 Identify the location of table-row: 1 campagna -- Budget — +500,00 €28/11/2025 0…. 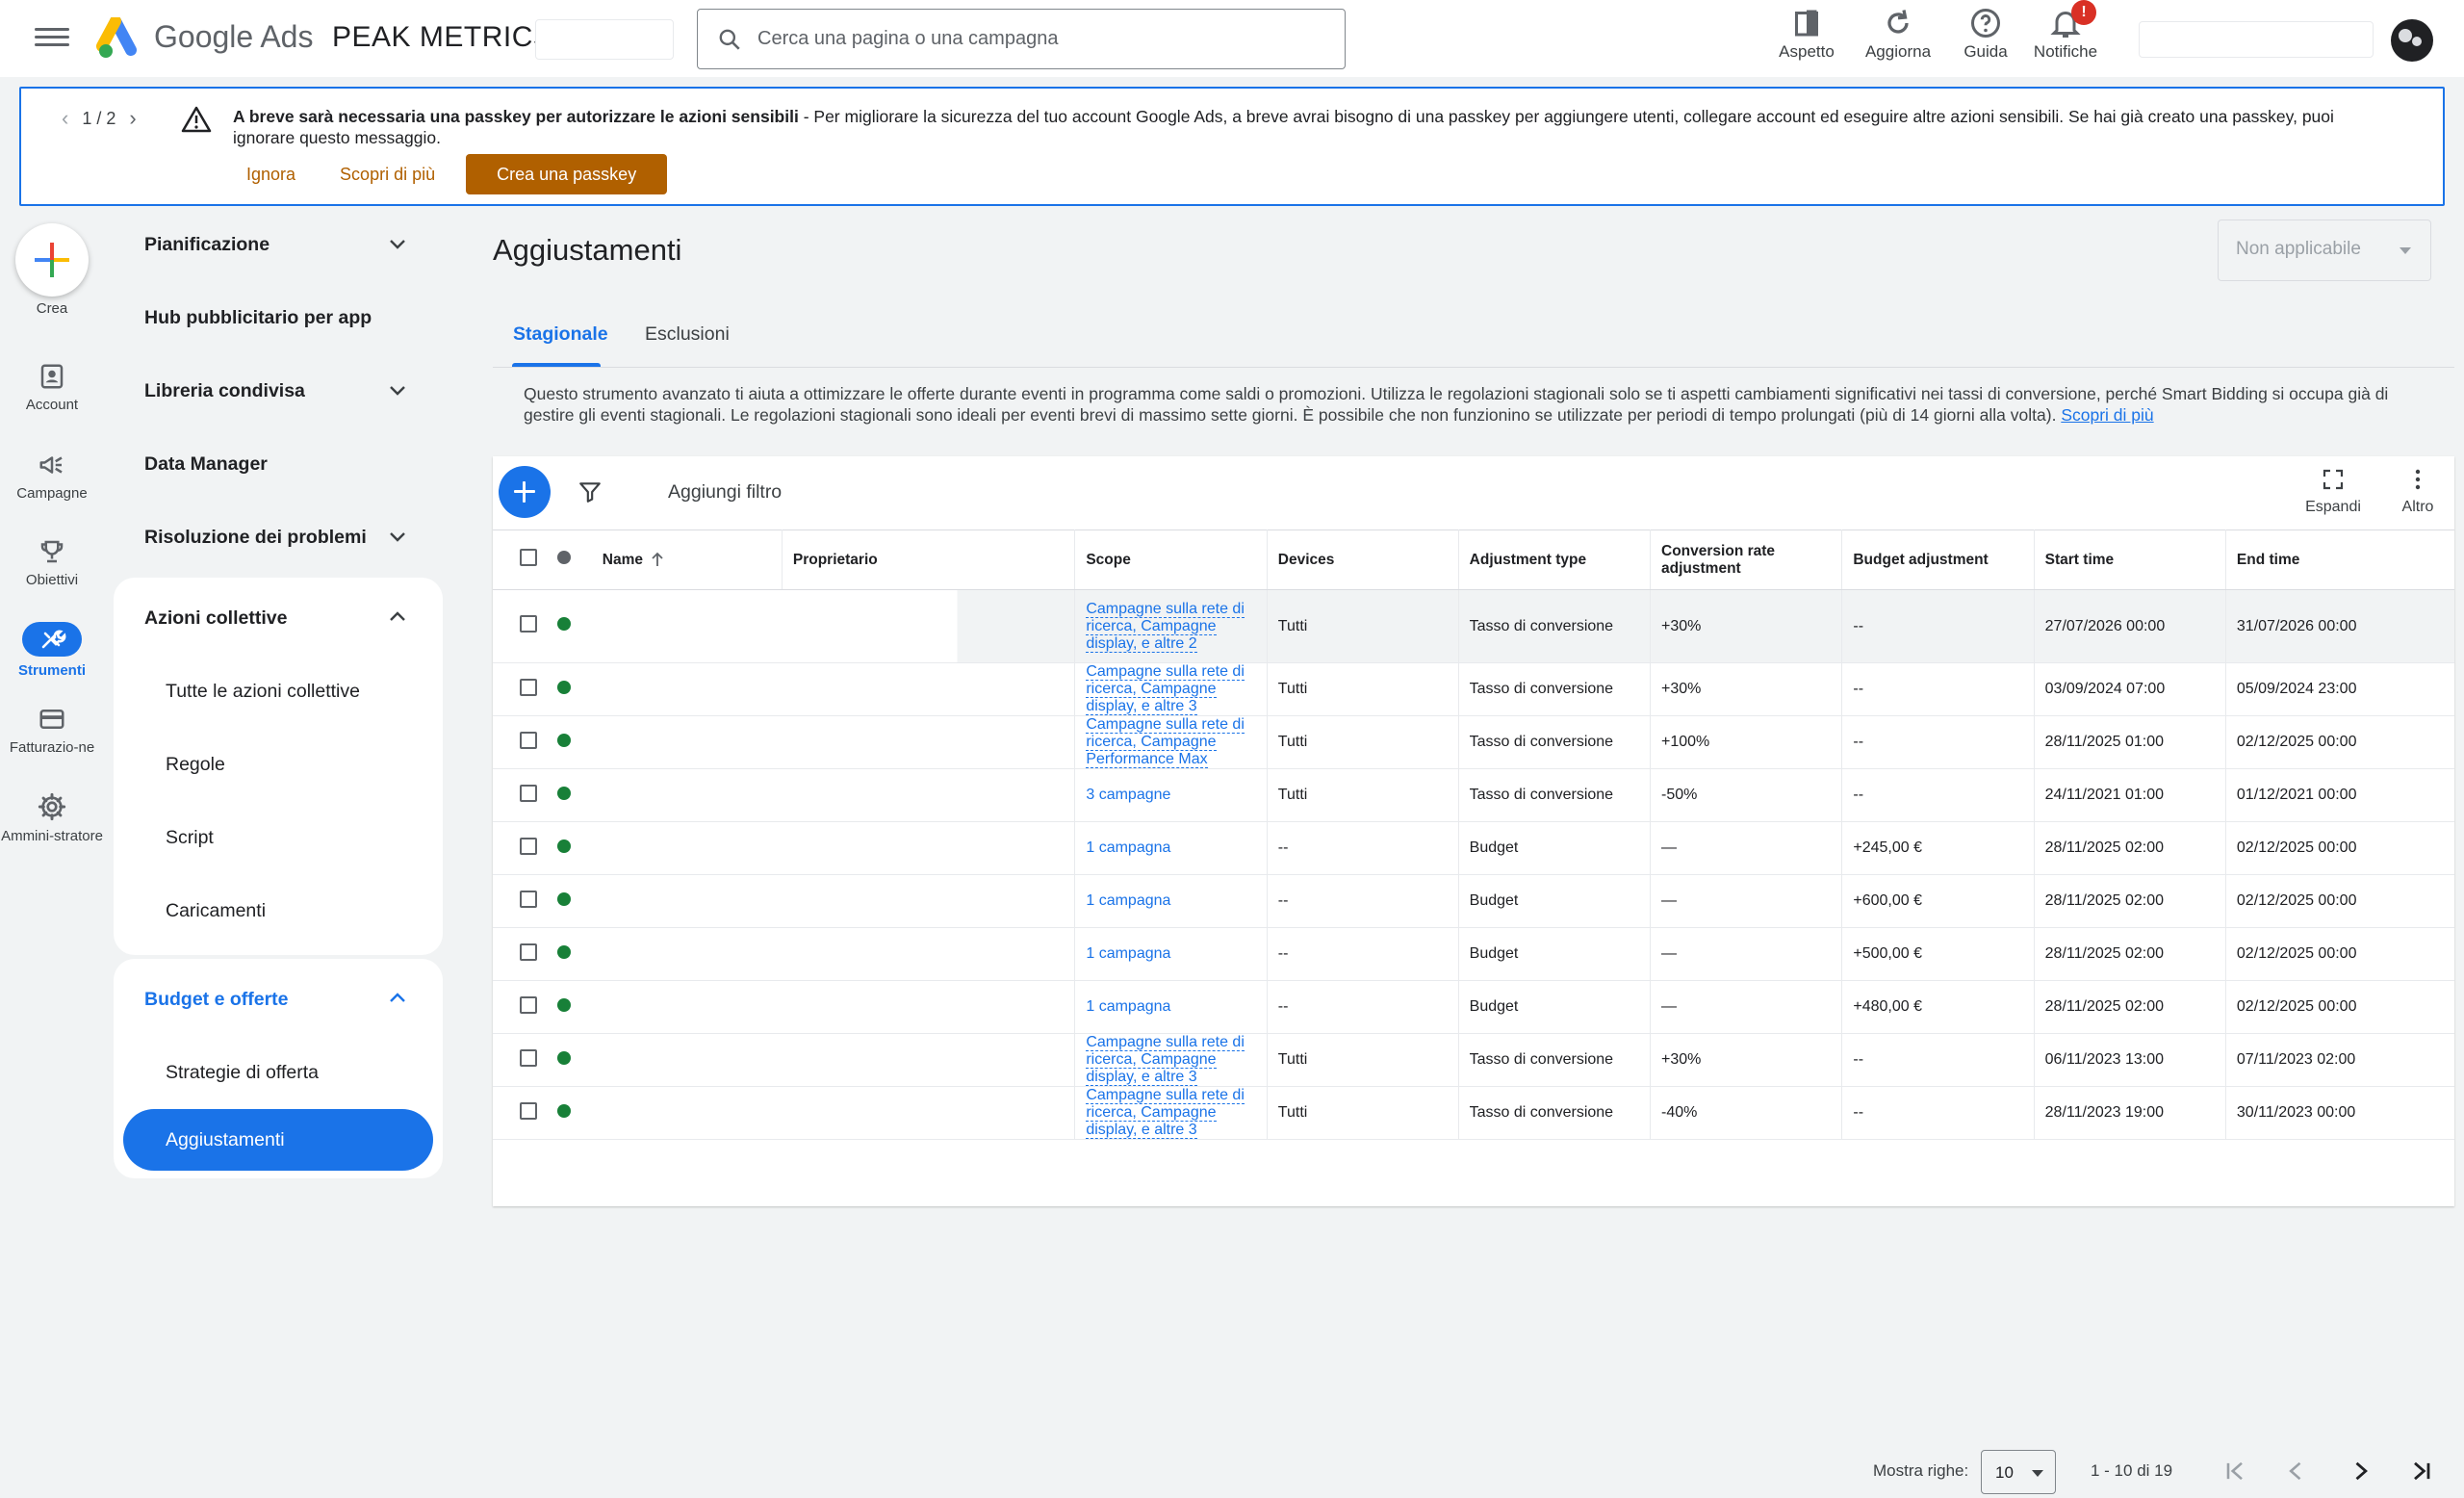
(1473, 954).